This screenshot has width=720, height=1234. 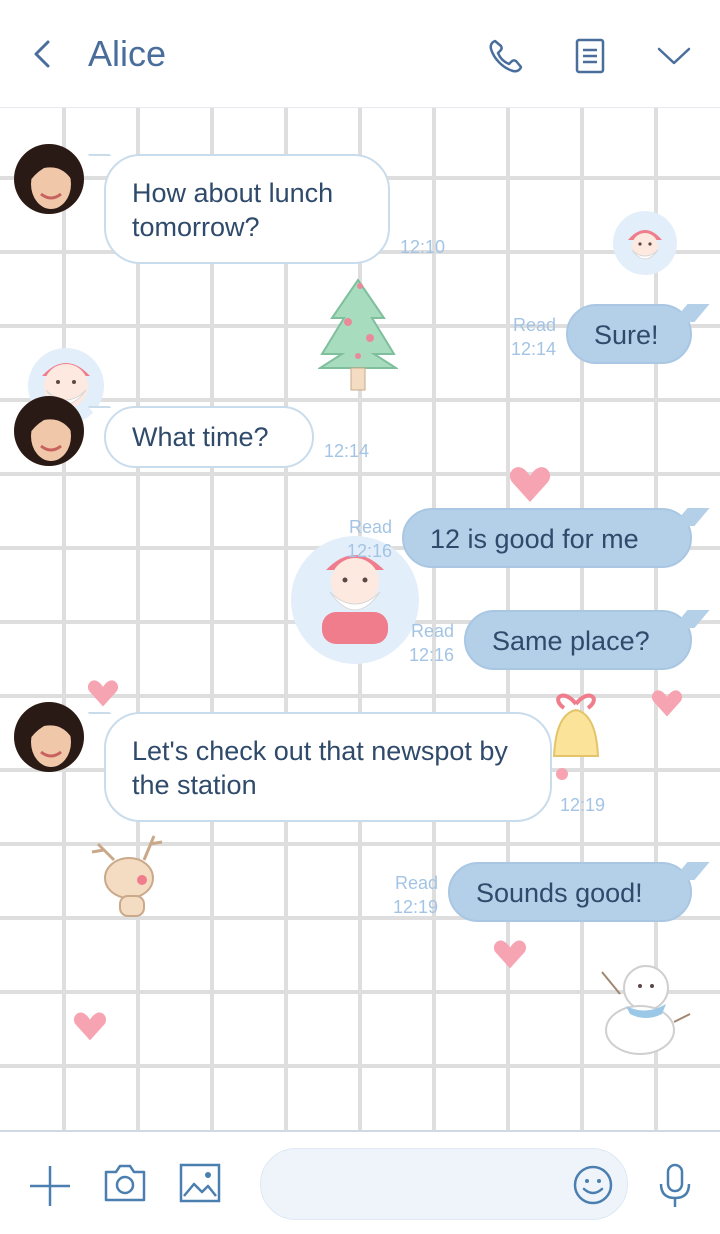 I want to click on santa-face-sticker-icon, so click(x=645, y=243).